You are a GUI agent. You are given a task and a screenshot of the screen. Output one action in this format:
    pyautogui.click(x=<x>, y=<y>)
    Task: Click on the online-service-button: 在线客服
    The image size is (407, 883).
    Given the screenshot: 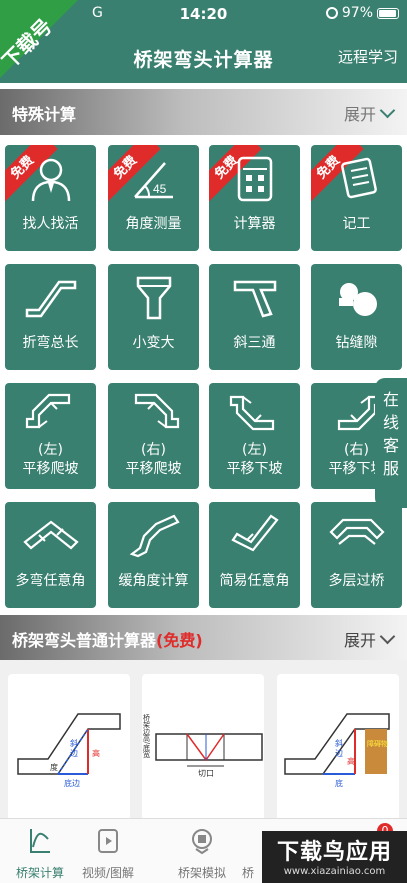 What is the action you would take?
    pyautogui.click(x=391, y=443)
    